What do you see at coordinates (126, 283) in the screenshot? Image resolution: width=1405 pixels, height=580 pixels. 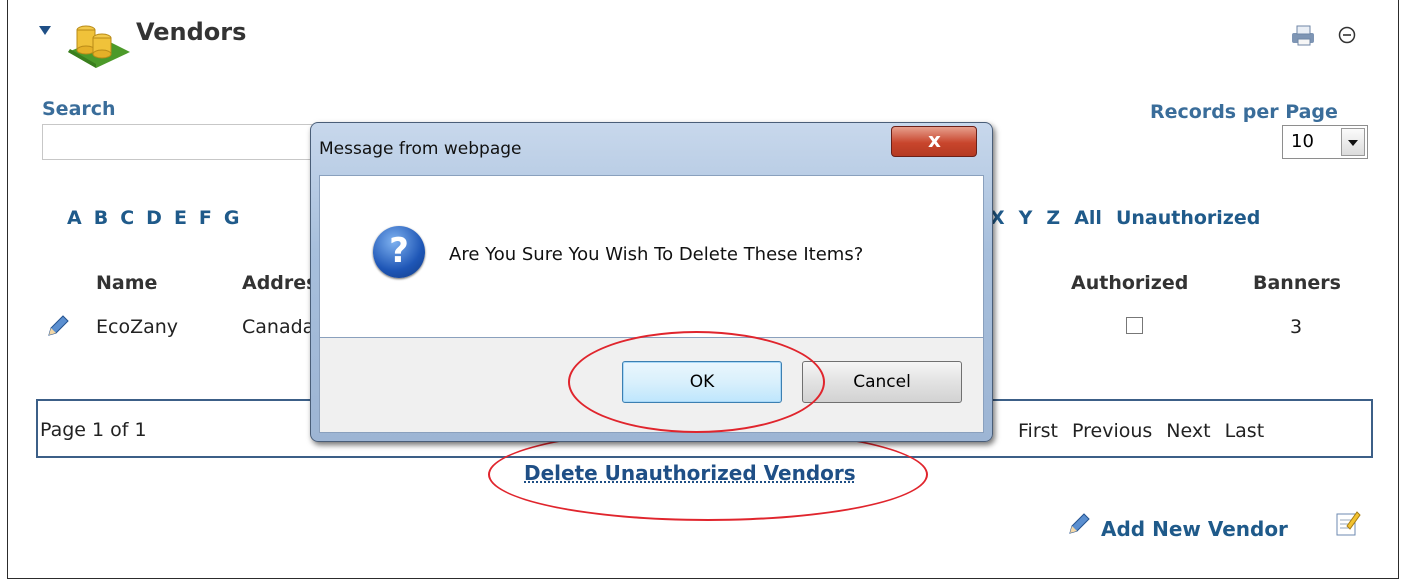 I see `column-header-name: Name` at bounding box center [126, 283].